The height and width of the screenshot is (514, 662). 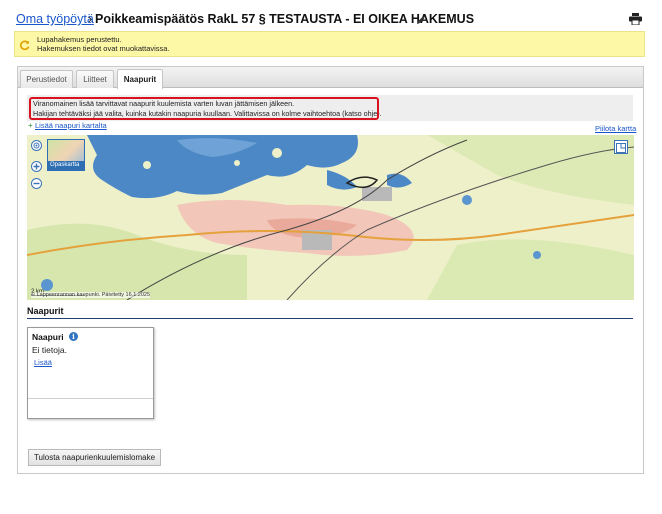 What do you see at coordinates (49, 350) in the screenshot?
I see `card-empty-text: Ei tietoja.` at bounding box center [49, 350].